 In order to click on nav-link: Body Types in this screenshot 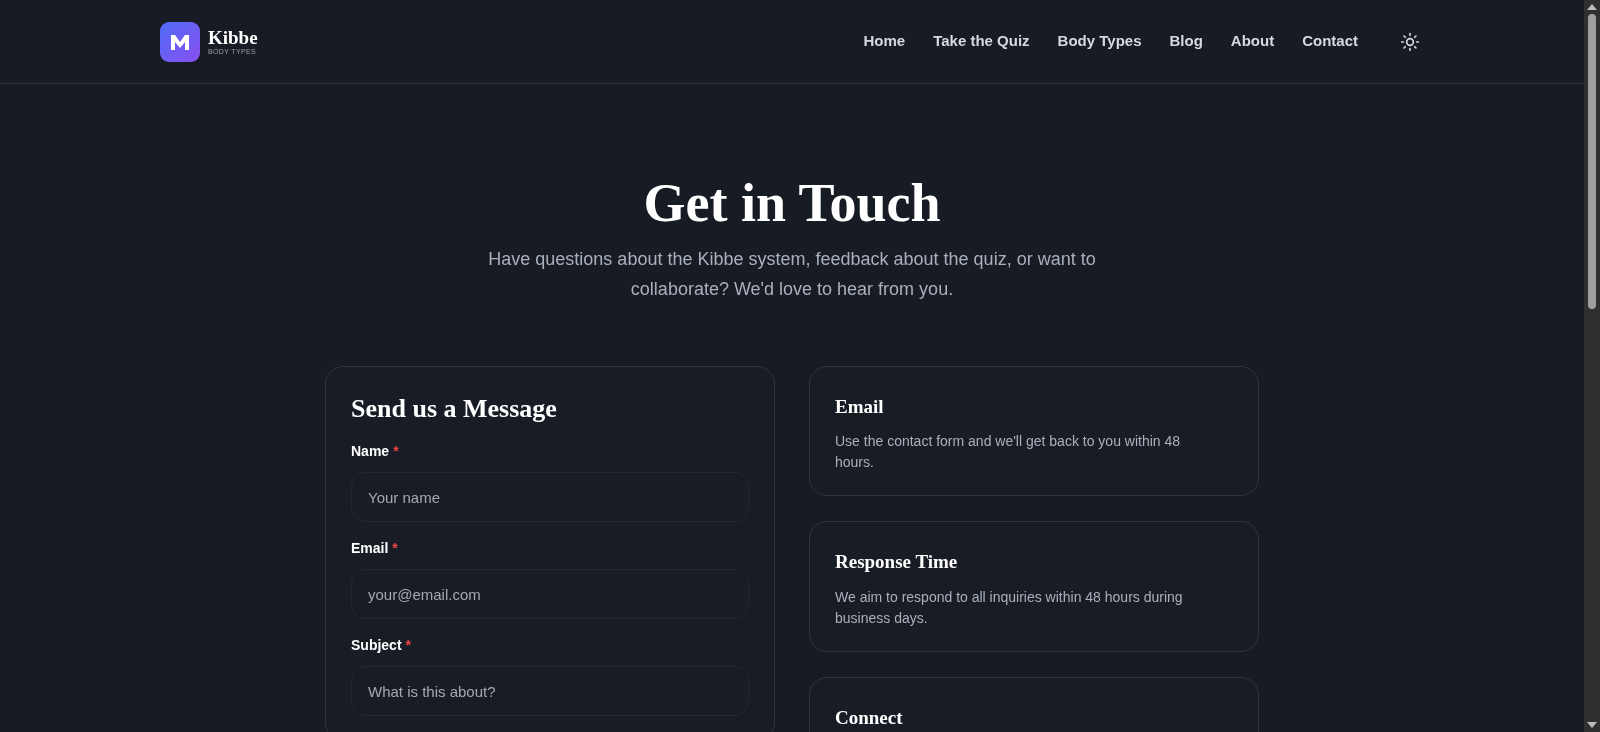, I will do `click(1099, 41)`.